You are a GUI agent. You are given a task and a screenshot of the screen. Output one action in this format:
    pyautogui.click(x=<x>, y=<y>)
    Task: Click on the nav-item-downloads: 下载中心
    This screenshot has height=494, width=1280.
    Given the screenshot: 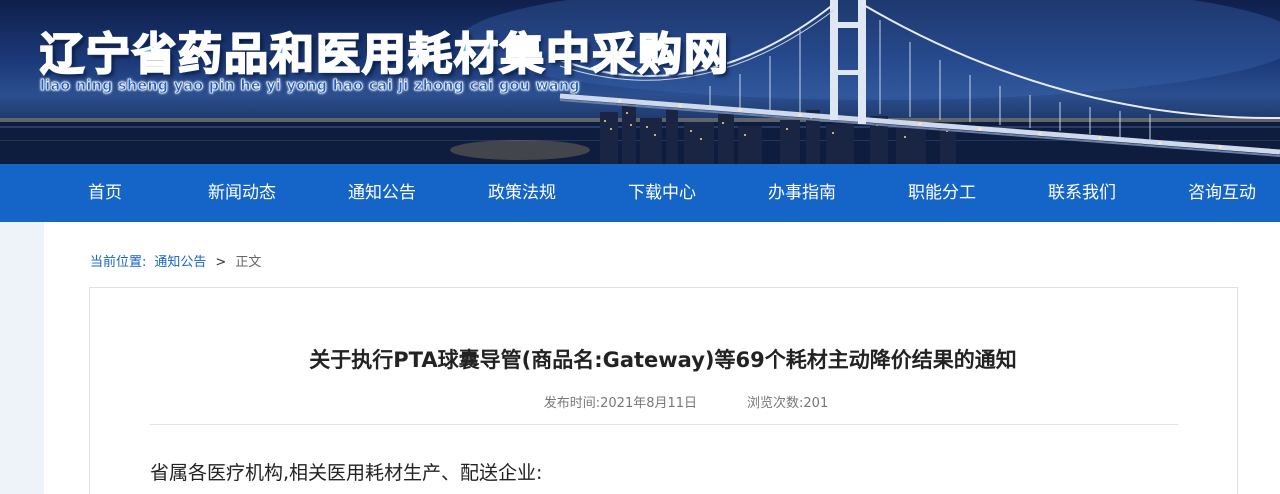 What is the action you would take?
    pyautogui.click(x=662, y=193)
    